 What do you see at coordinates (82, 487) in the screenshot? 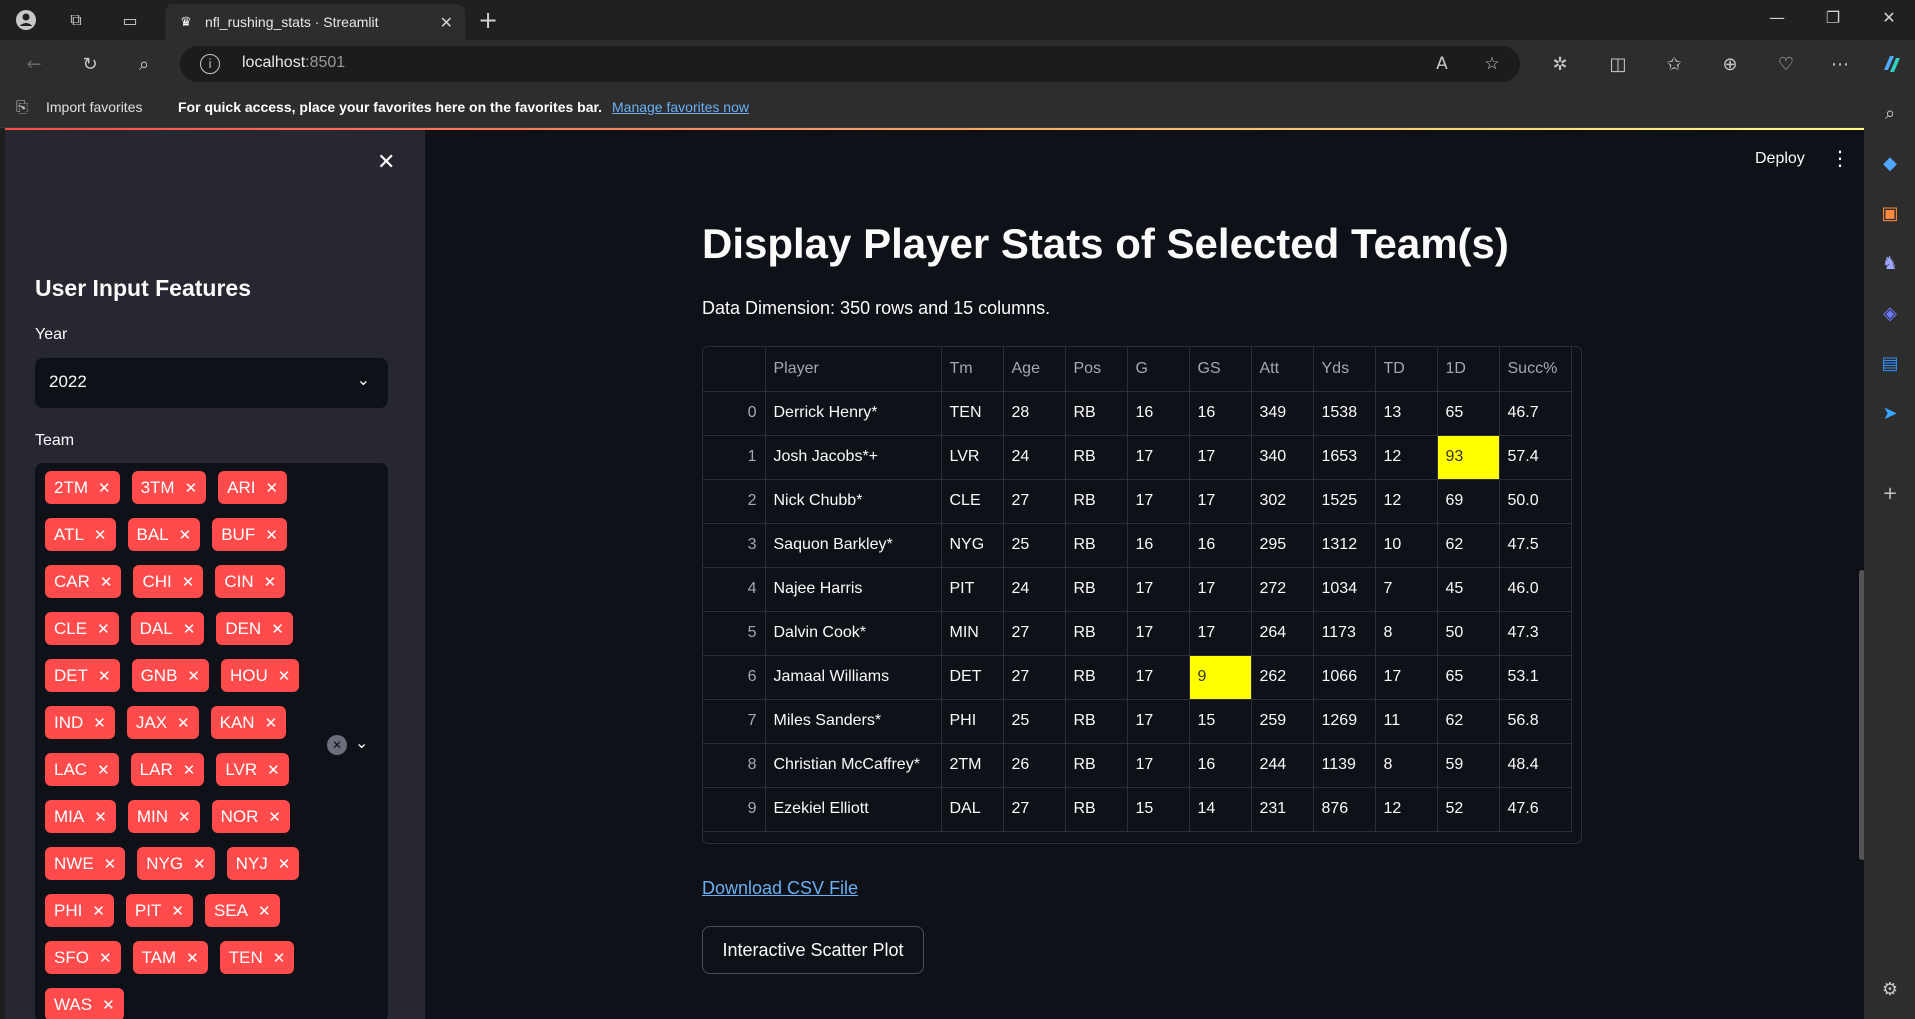
I see `team-chip: 2TM ✕` at bounding box center [82, 487].